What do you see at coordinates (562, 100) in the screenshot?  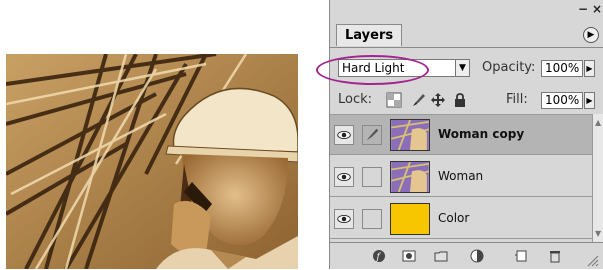 I see `fill-input: 100%` at bounding box center [562, 100].